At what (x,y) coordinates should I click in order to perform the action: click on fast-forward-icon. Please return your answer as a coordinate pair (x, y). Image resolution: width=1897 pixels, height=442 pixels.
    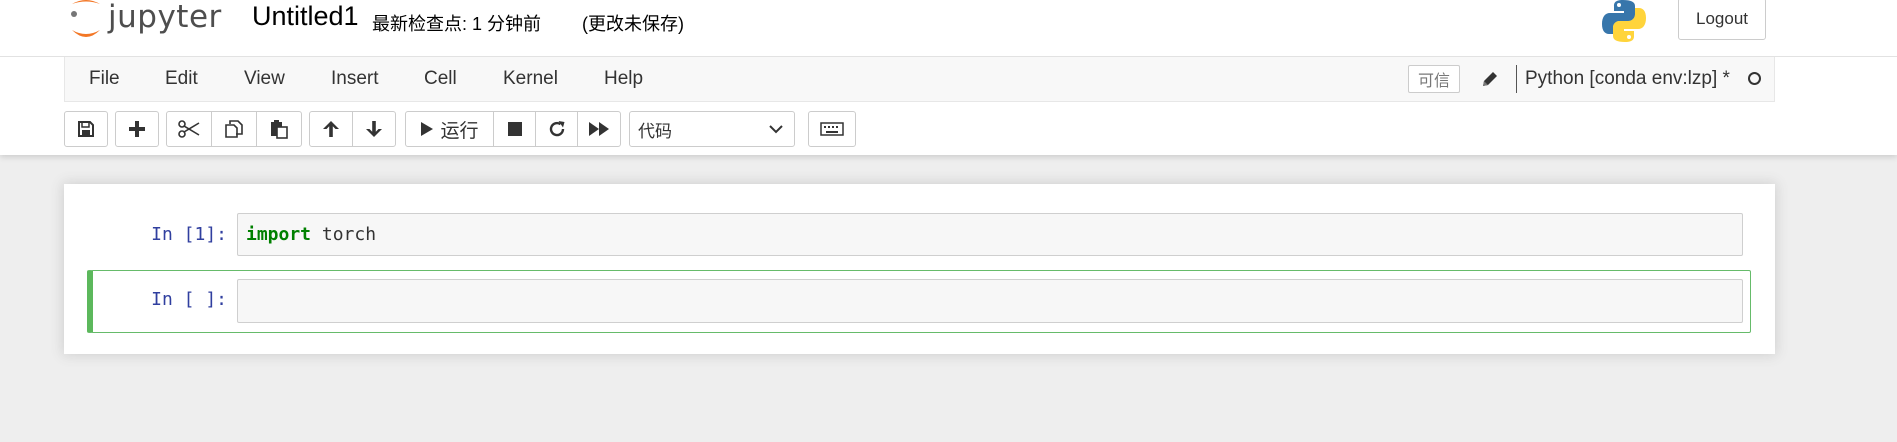
    Looking at the image, I should click on (599, 129).